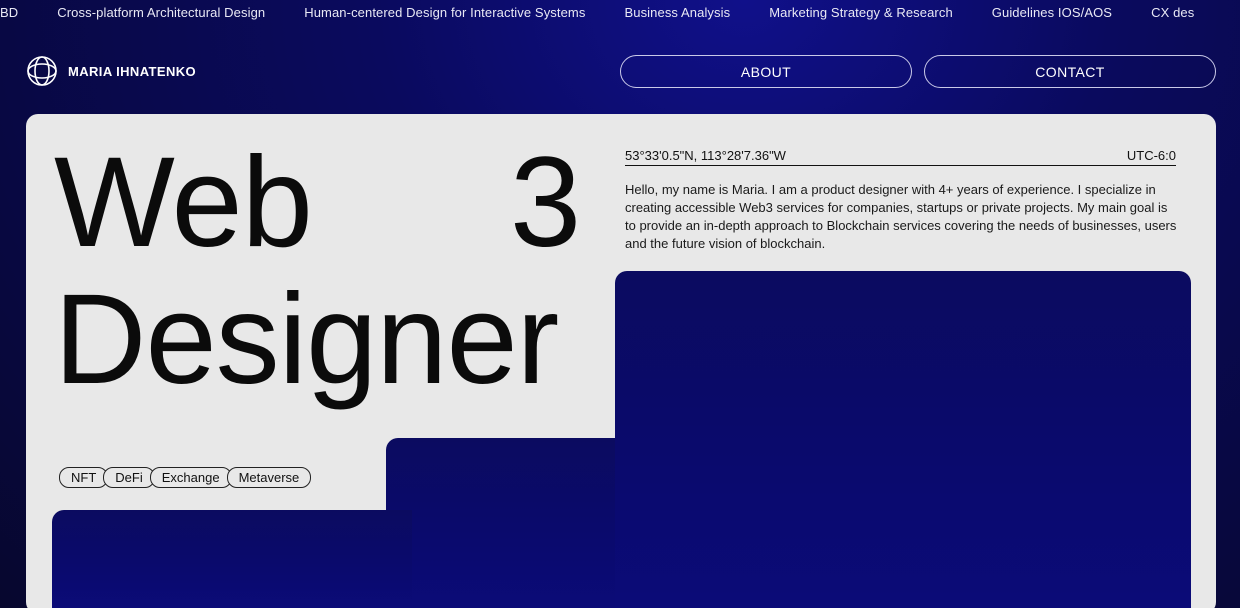 Image resolution: width=1240 pixels, height=608 pixels. I want to click on marquee-item: Marketing Strategy & Research, so click(861, 12).